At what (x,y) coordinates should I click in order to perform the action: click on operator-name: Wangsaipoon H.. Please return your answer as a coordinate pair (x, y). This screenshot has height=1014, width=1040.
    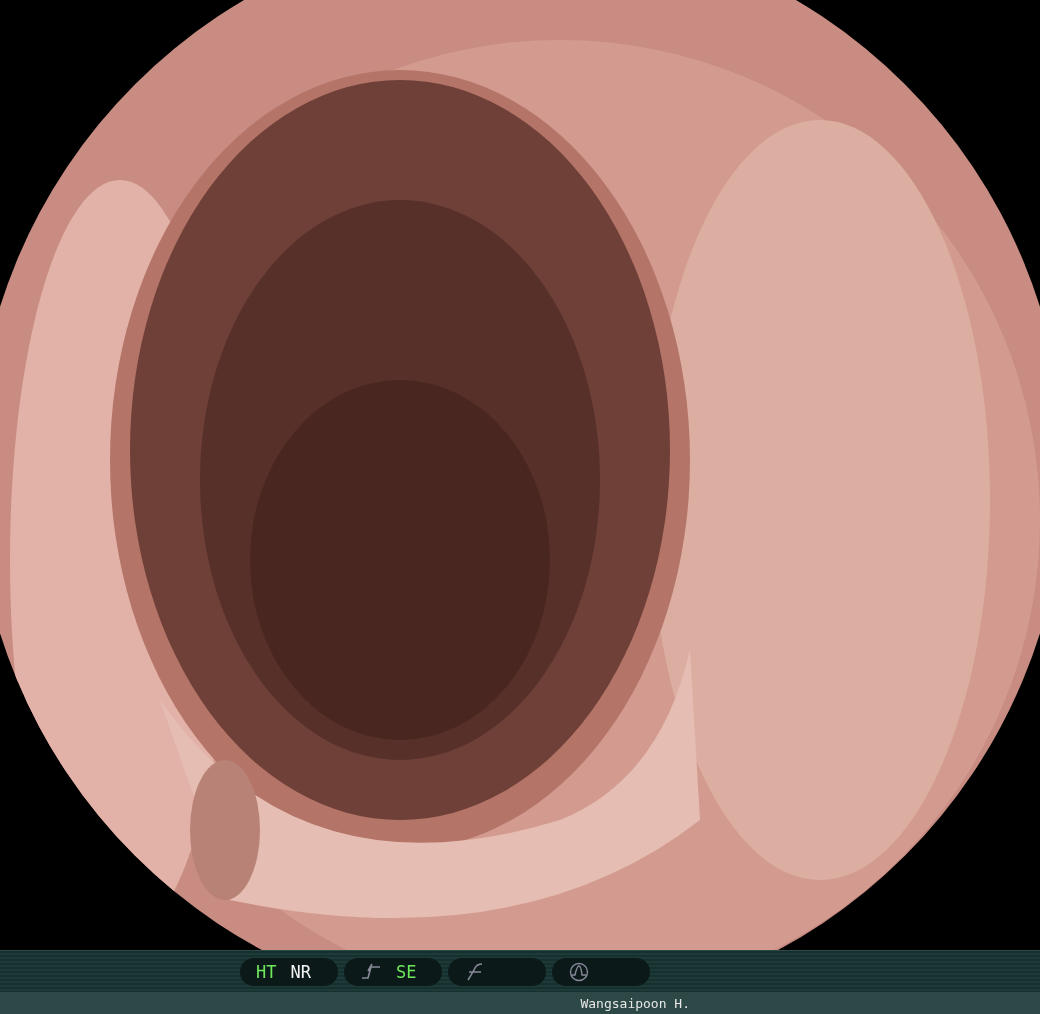
    Looking at the image, I should click on (635, 1003).